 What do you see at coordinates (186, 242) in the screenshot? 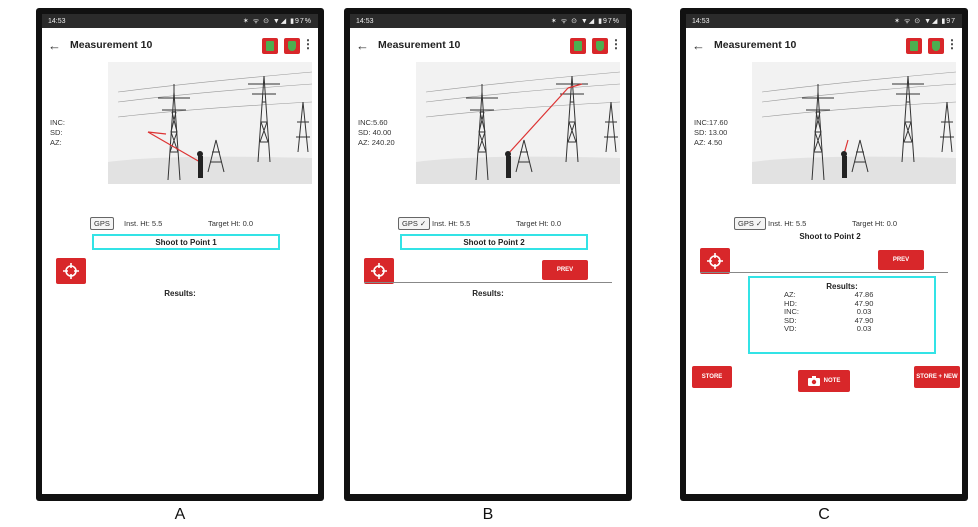
I see `shoot-instruction: Shoot to Point 1` at bounding box center [186, 242].